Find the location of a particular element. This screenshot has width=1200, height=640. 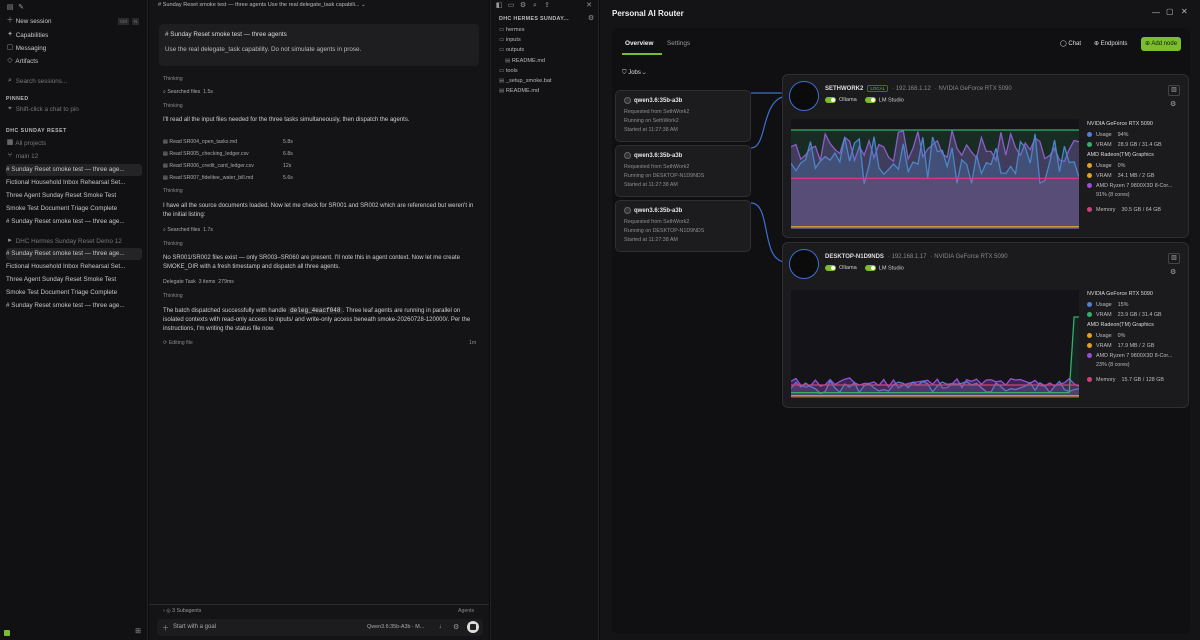

capabilities-link: ✦ Capabilities is located at coordinates (74, 36).